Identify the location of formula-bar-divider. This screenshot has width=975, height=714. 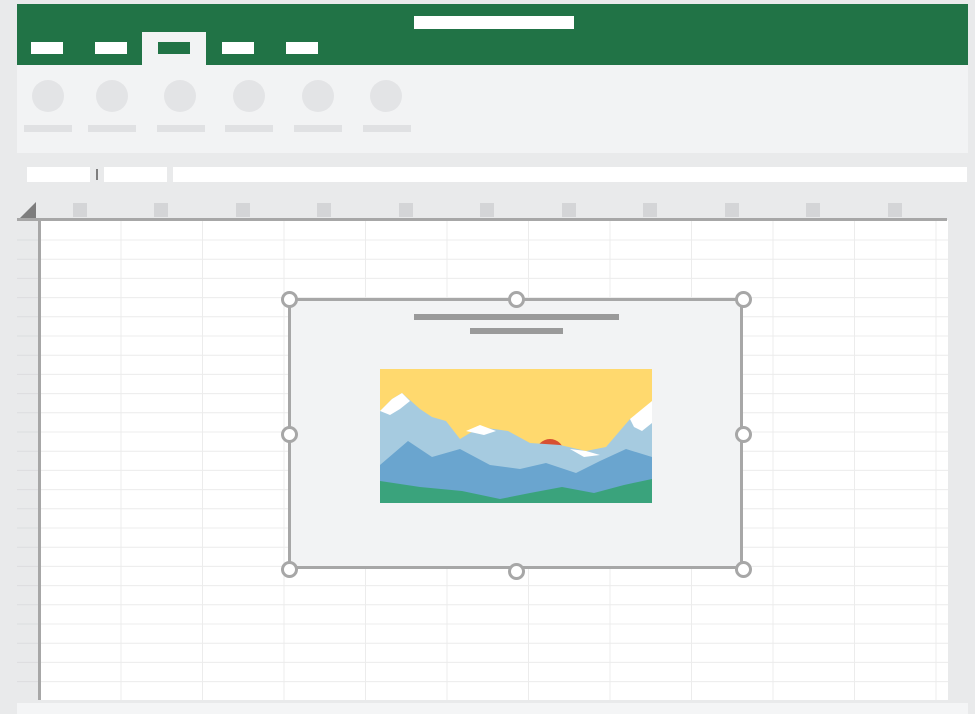
(97, 174).